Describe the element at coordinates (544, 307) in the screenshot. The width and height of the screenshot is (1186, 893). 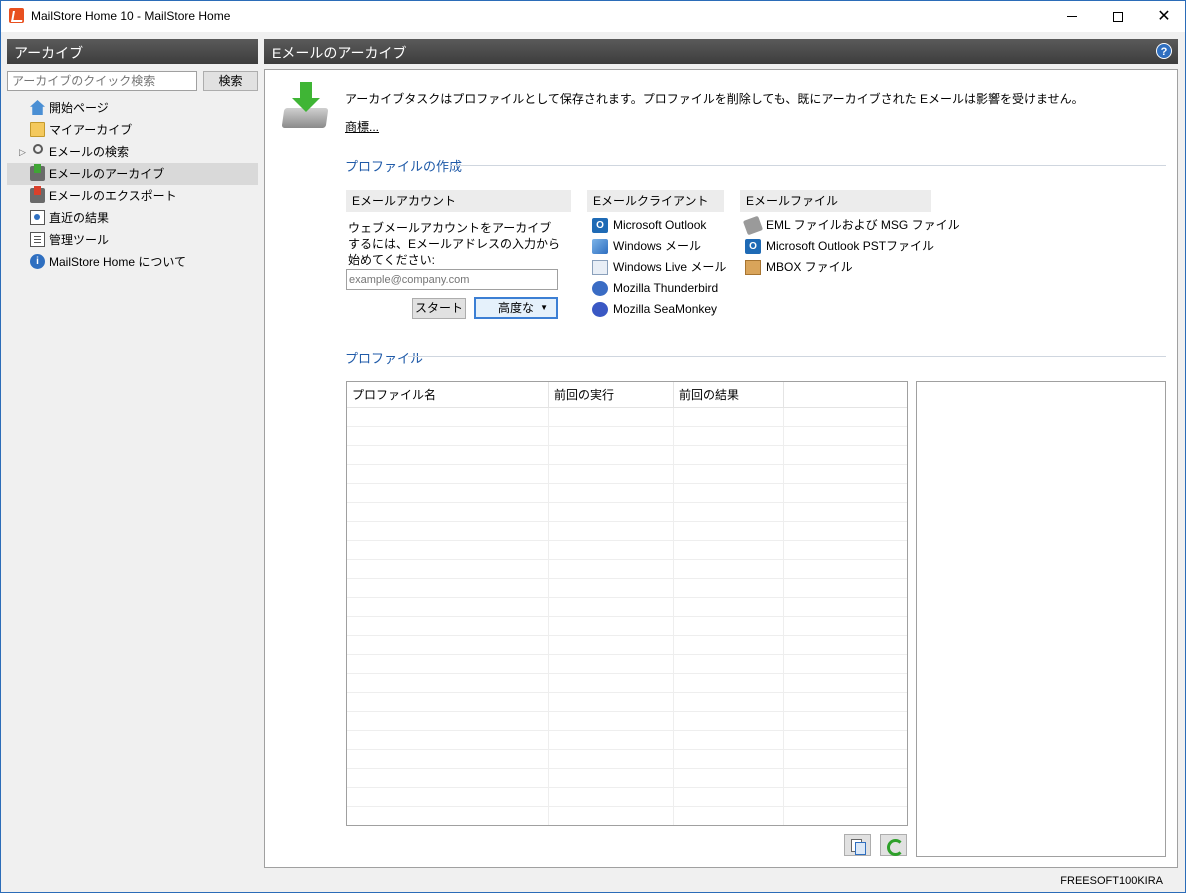
I see `chevron-down-icon: ▼` at that location.